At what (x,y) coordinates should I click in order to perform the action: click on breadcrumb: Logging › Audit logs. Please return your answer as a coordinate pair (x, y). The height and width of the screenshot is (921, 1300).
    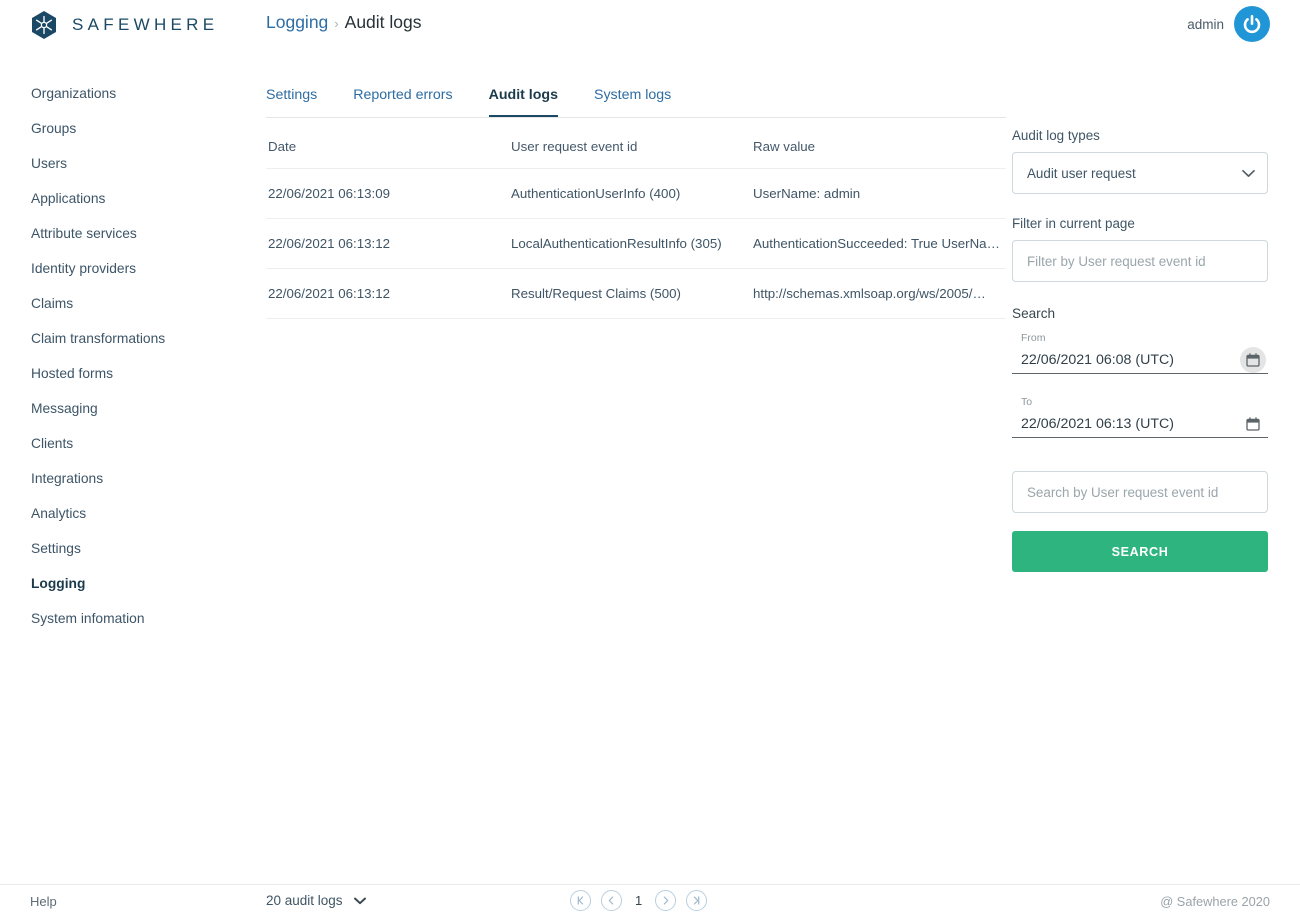
    Looking at the image, I should click on (344, 22).